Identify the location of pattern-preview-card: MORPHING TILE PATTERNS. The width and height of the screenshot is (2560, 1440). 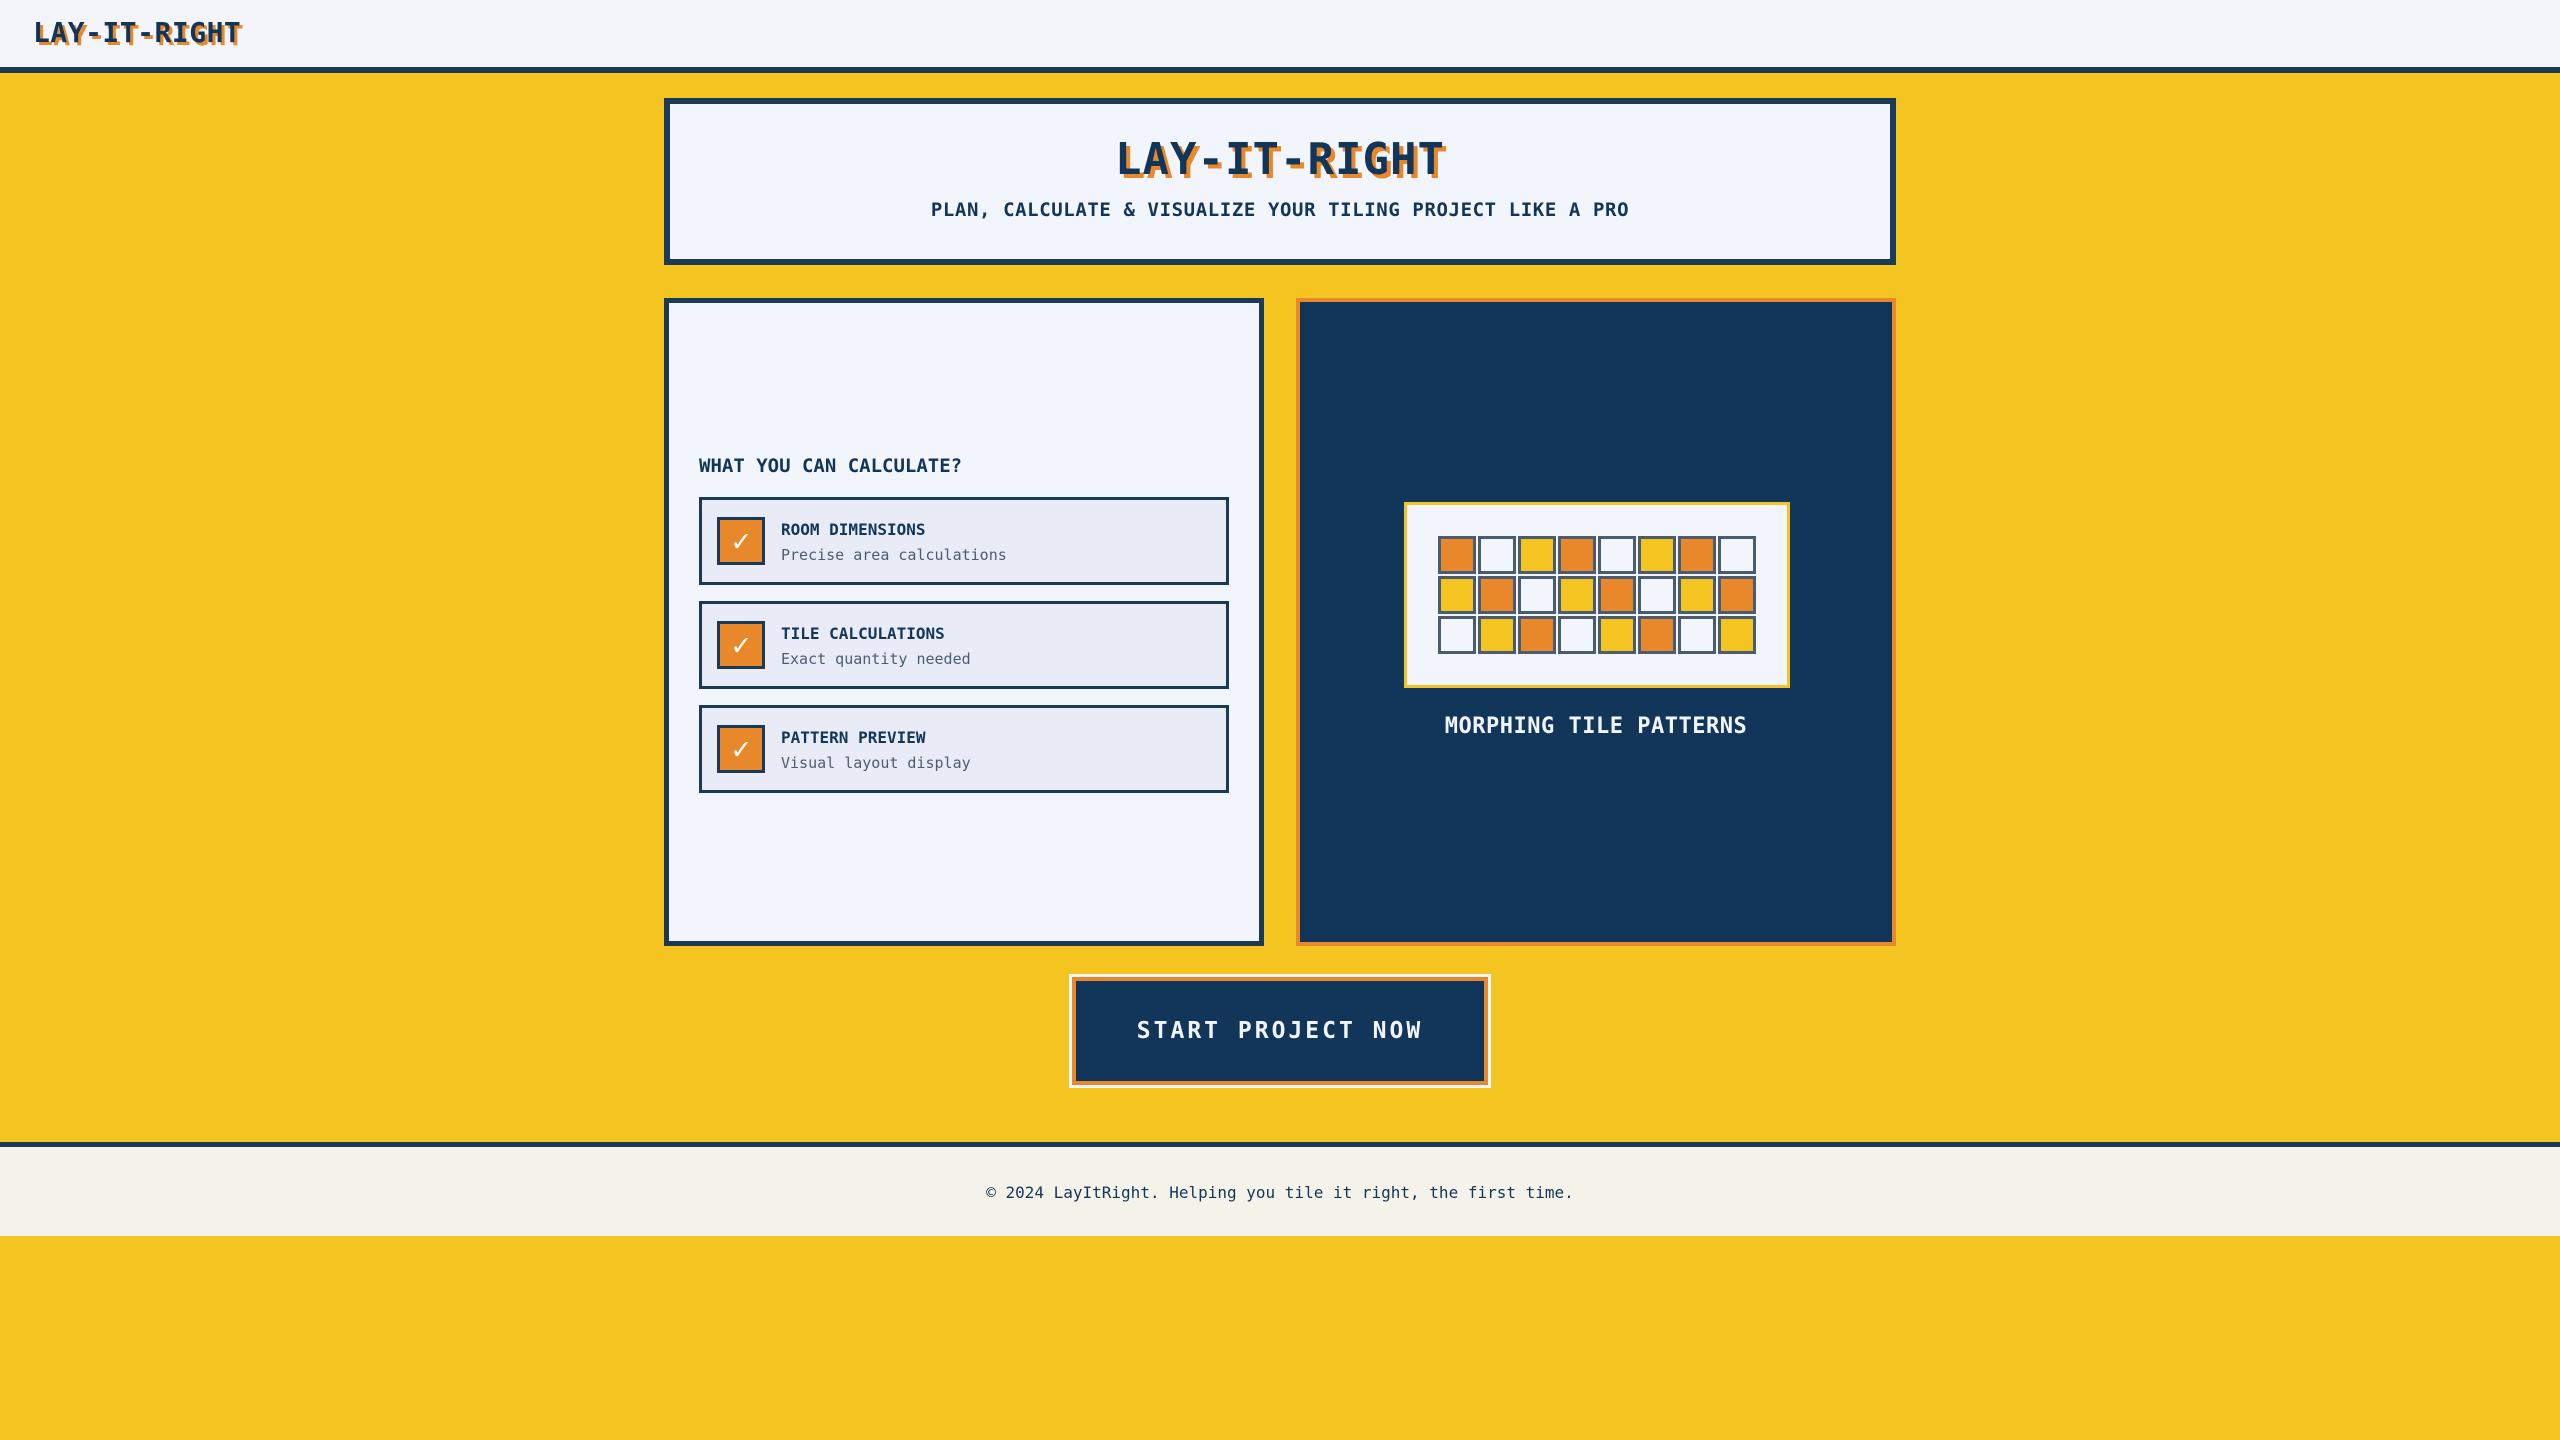
(1596, 622).